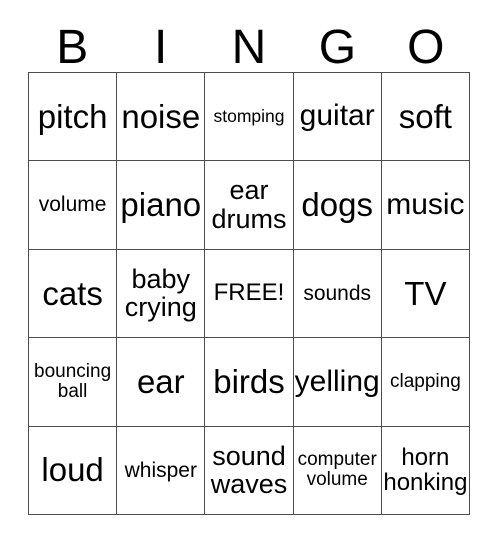  I want to click on bingo-cell-i1: noise, so click(161, 117).